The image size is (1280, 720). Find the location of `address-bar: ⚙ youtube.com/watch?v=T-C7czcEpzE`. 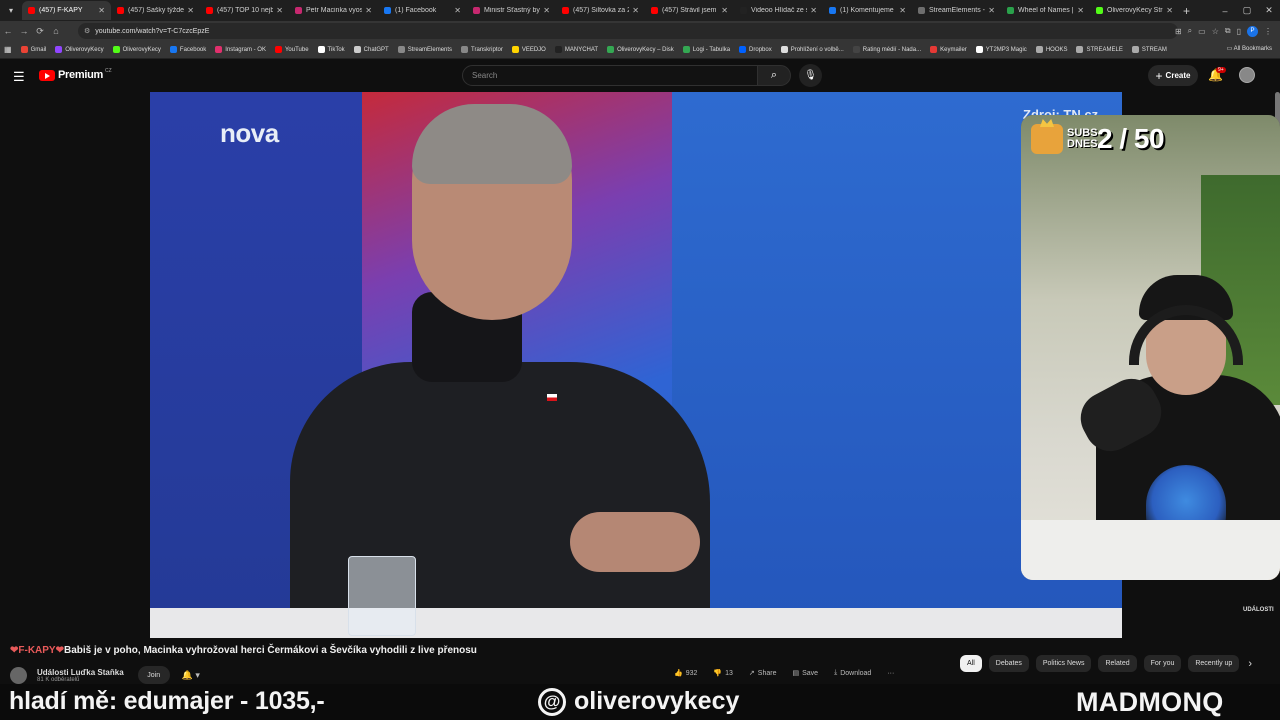

address-bar: ⚙ youtube.com/watch?v=T-C7czcEpzE is located at coordinates (628, 31).